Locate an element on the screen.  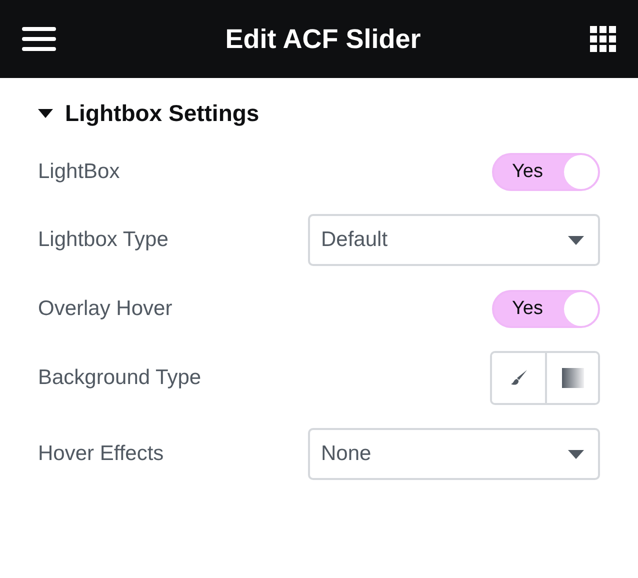
gradient-icon is located at coordinates (573, 378).